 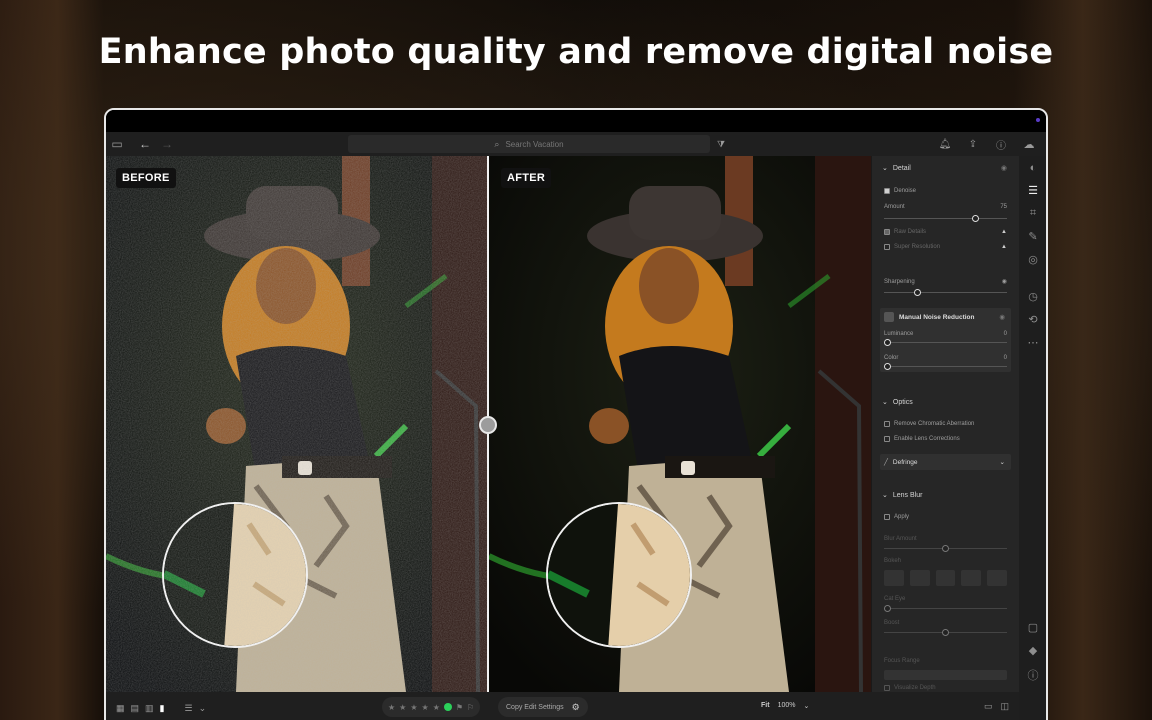 I want to click on amount-slider, so click(x=945, y=218).